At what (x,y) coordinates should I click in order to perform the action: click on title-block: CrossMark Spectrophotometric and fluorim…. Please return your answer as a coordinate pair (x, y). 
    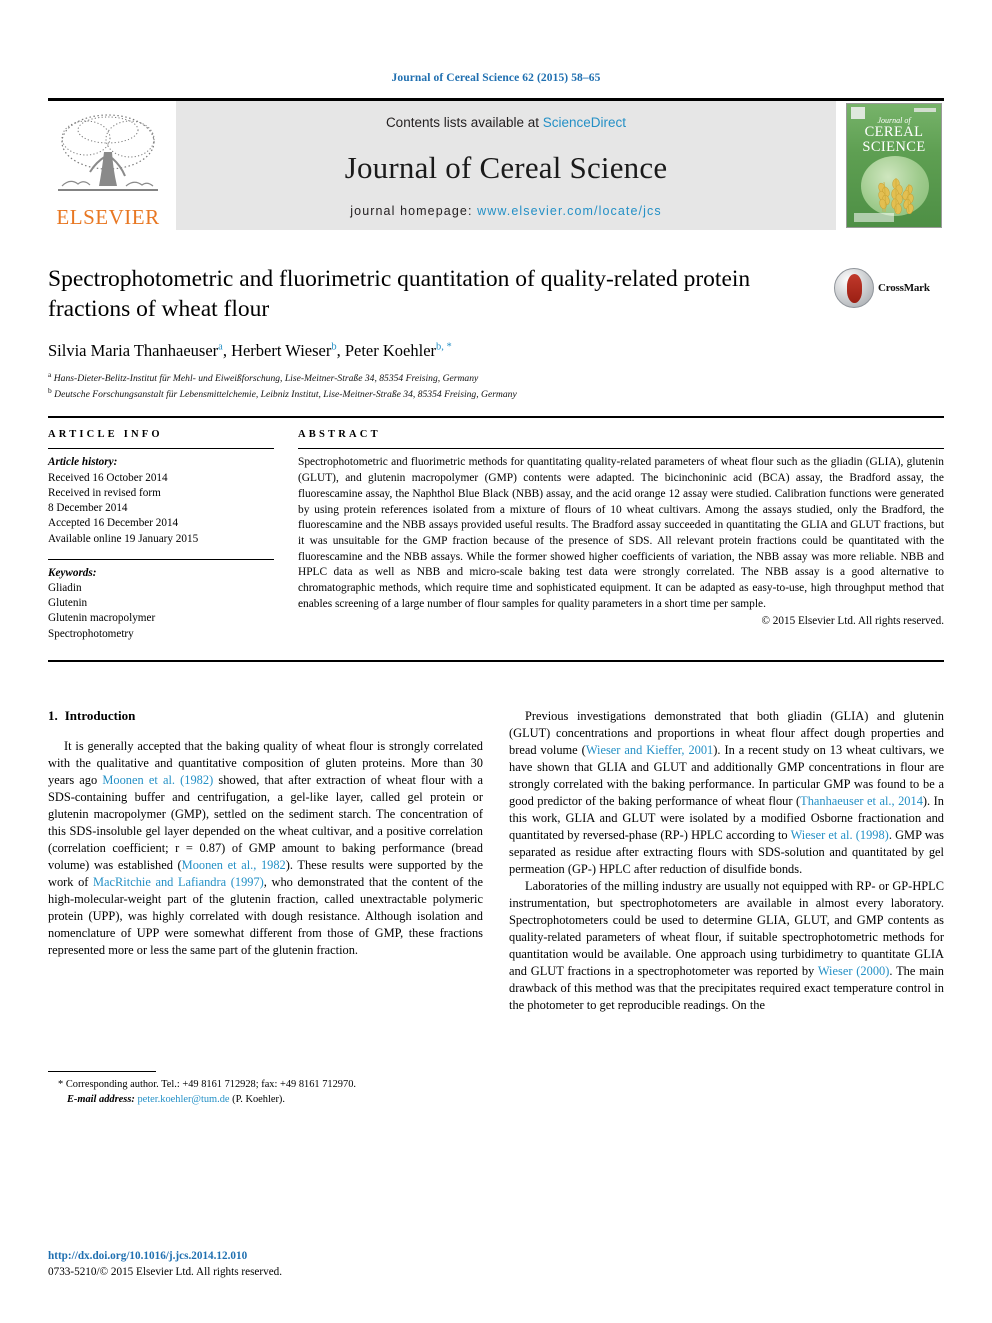
    Looking at the image, I should click on (496, 333).